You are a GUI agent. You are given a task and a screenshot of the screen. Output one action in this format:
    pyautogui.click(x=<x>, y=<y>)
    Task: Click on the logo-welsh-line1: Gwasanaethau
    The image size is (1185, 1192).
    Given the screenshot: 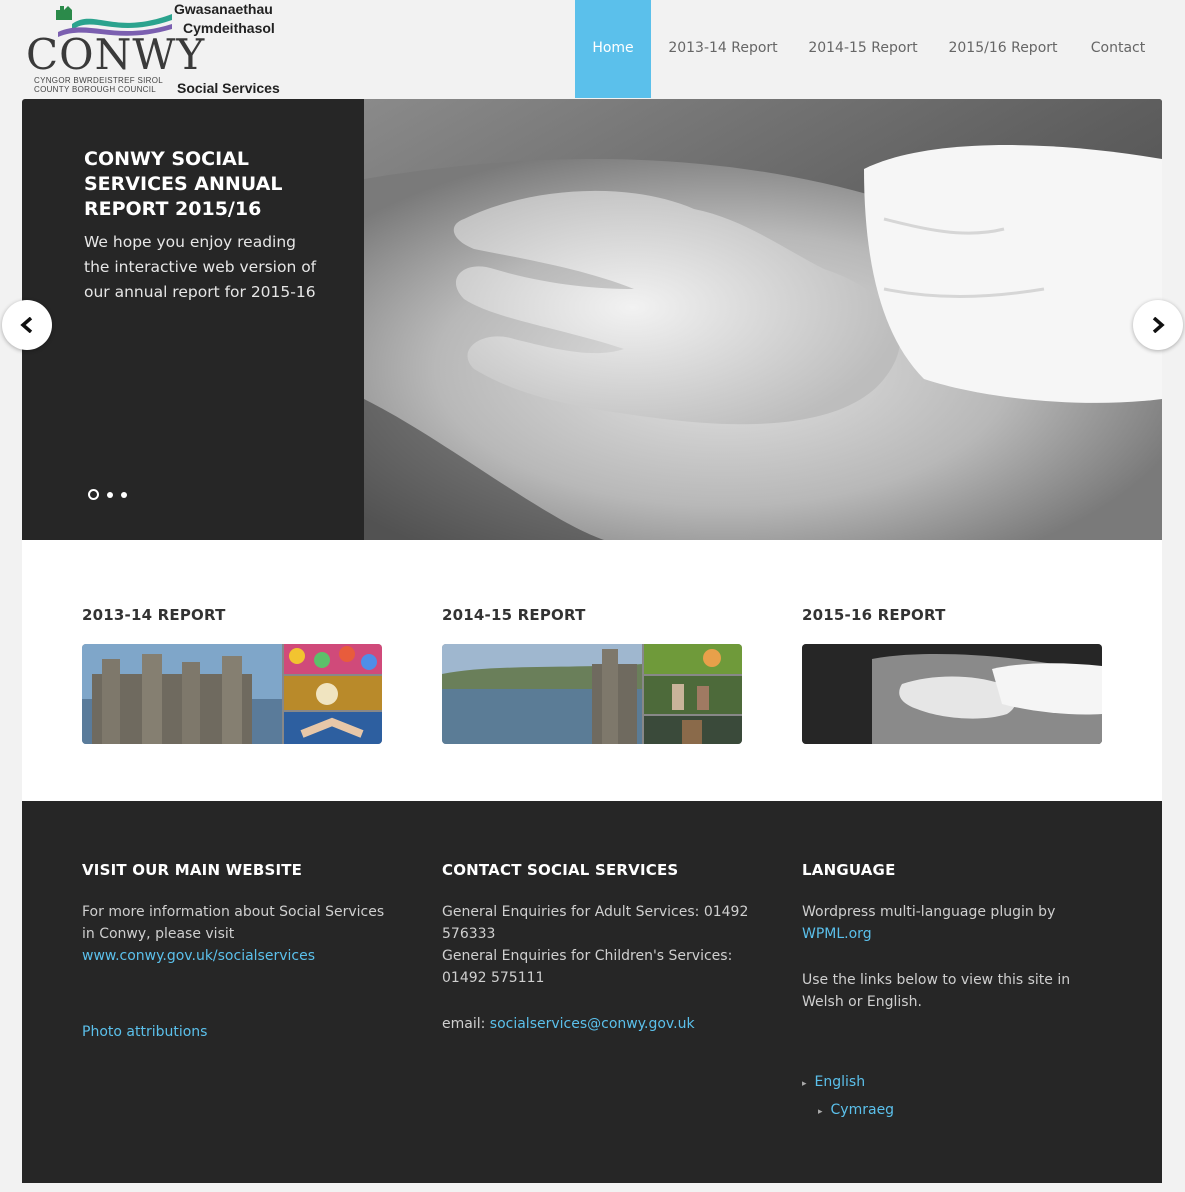 What is the action you would take?
    pyautogui.click(x=223, y=9)
    